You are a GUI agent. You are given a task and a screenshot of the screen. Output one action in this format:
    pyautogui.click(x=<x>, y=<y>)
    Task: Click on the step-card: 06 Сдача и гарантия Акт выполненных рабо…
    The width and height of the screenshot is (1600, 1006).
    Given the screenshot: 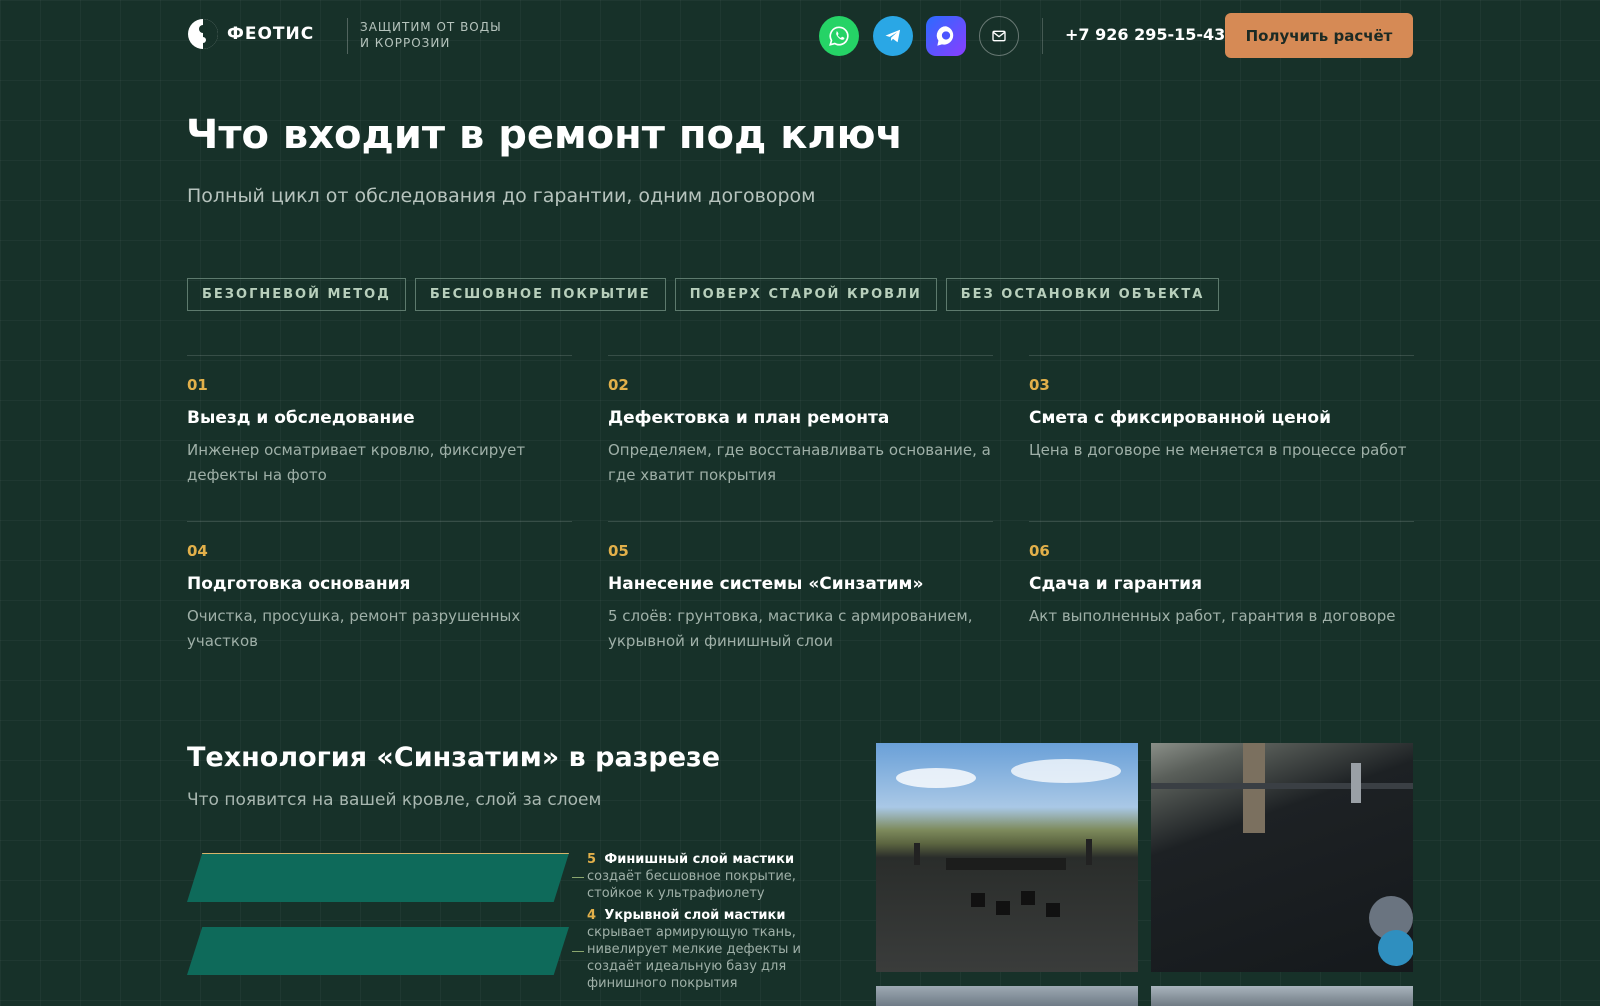 What is the action you would take?
    pyautogui.click(x=1221, y=573)
    